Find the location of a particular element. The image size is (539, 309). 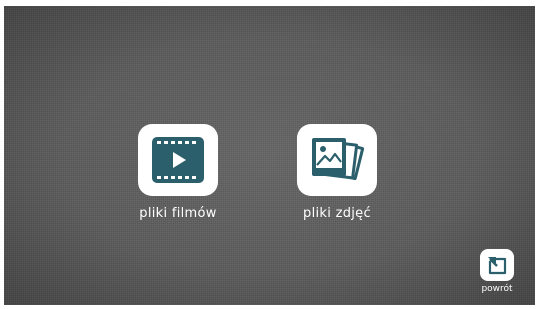

movie-files-button is located at coordinates (178, 160).